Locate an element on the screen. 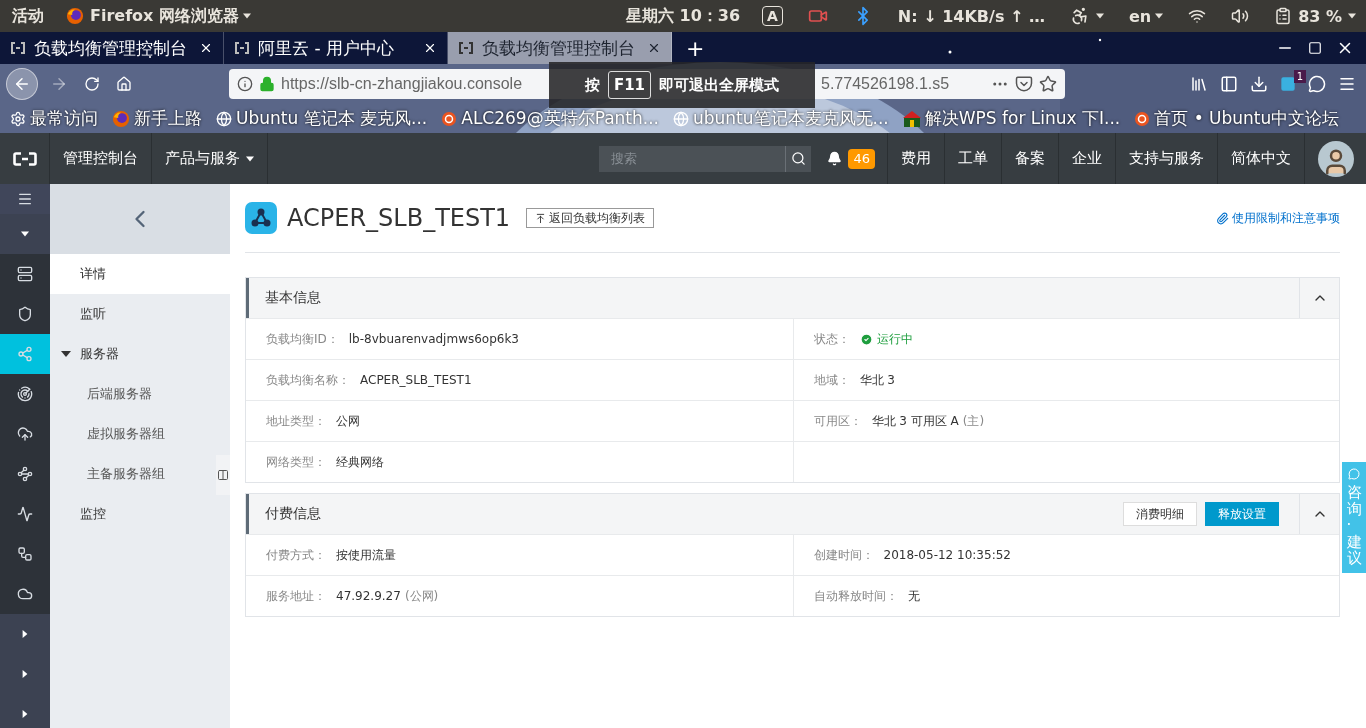 Image resolution: width=1366 pixels, height=728 pixels. library-icon is located at coordinates (1199, 84).